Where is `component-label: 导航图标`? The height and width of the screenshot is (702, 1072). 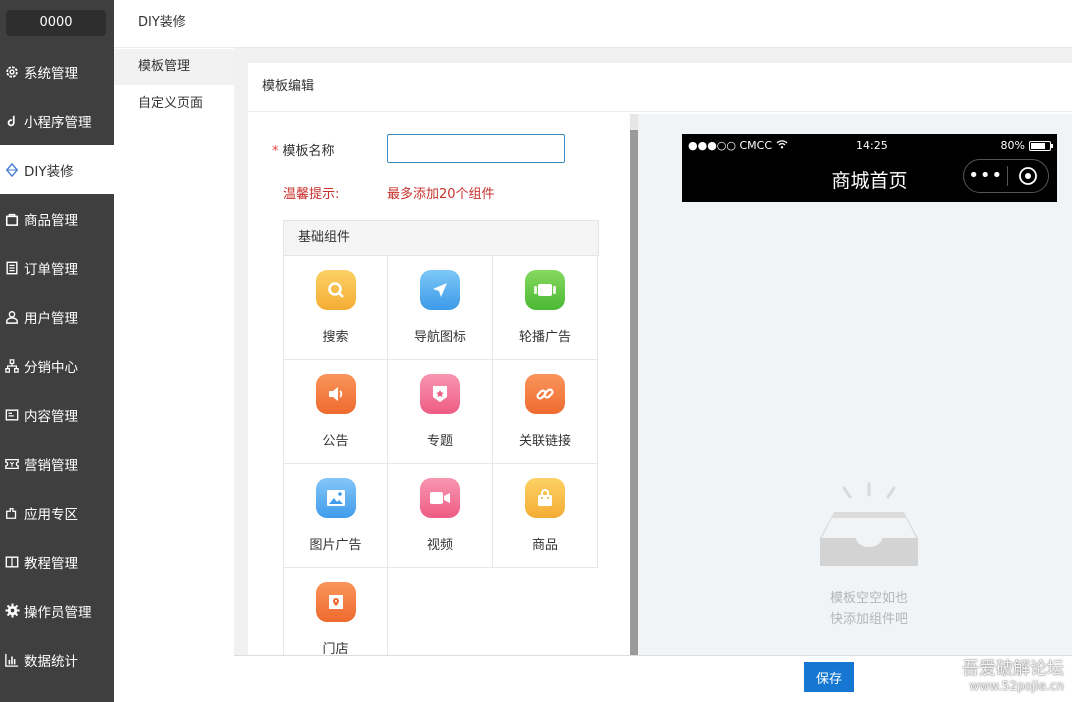
component-label: 导航图标 is located at coordinates (439, 337).